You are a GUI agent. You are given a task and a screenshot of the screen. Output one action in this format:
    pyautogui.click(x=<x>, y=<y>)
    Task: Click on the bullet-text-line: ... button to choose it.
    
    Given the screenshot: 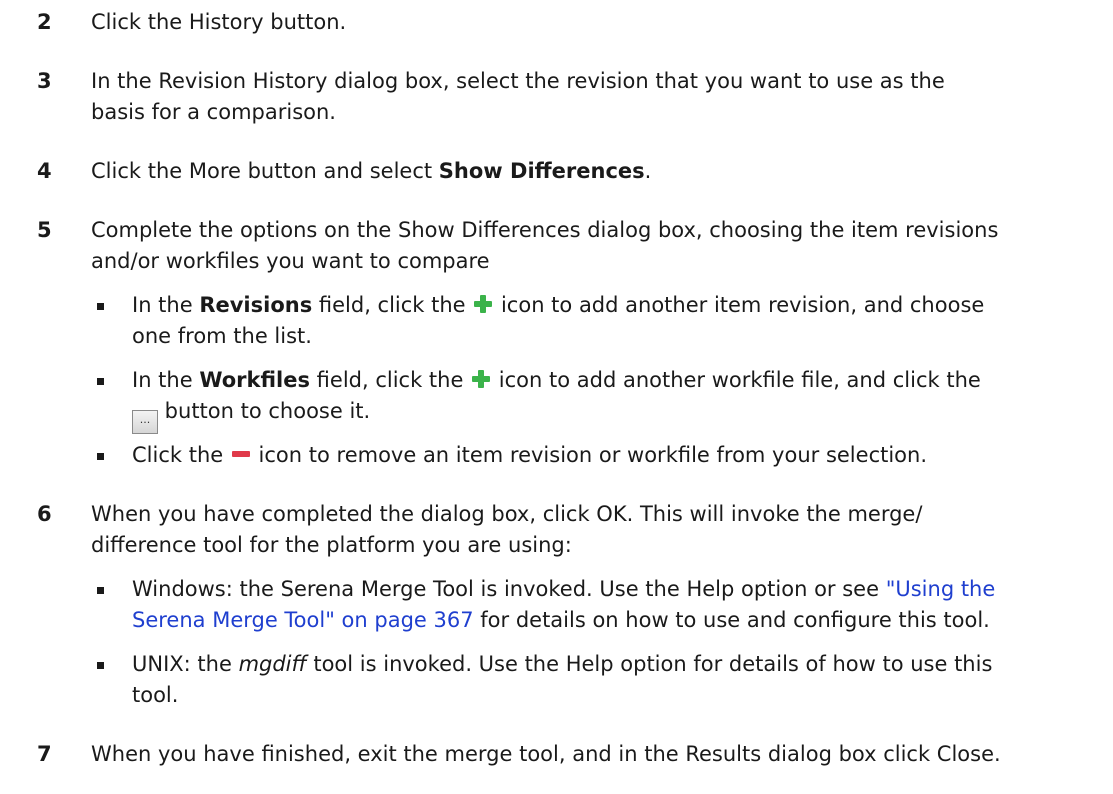 What is the action you would take?
    pyautogui.click(x=617, y=415)
    